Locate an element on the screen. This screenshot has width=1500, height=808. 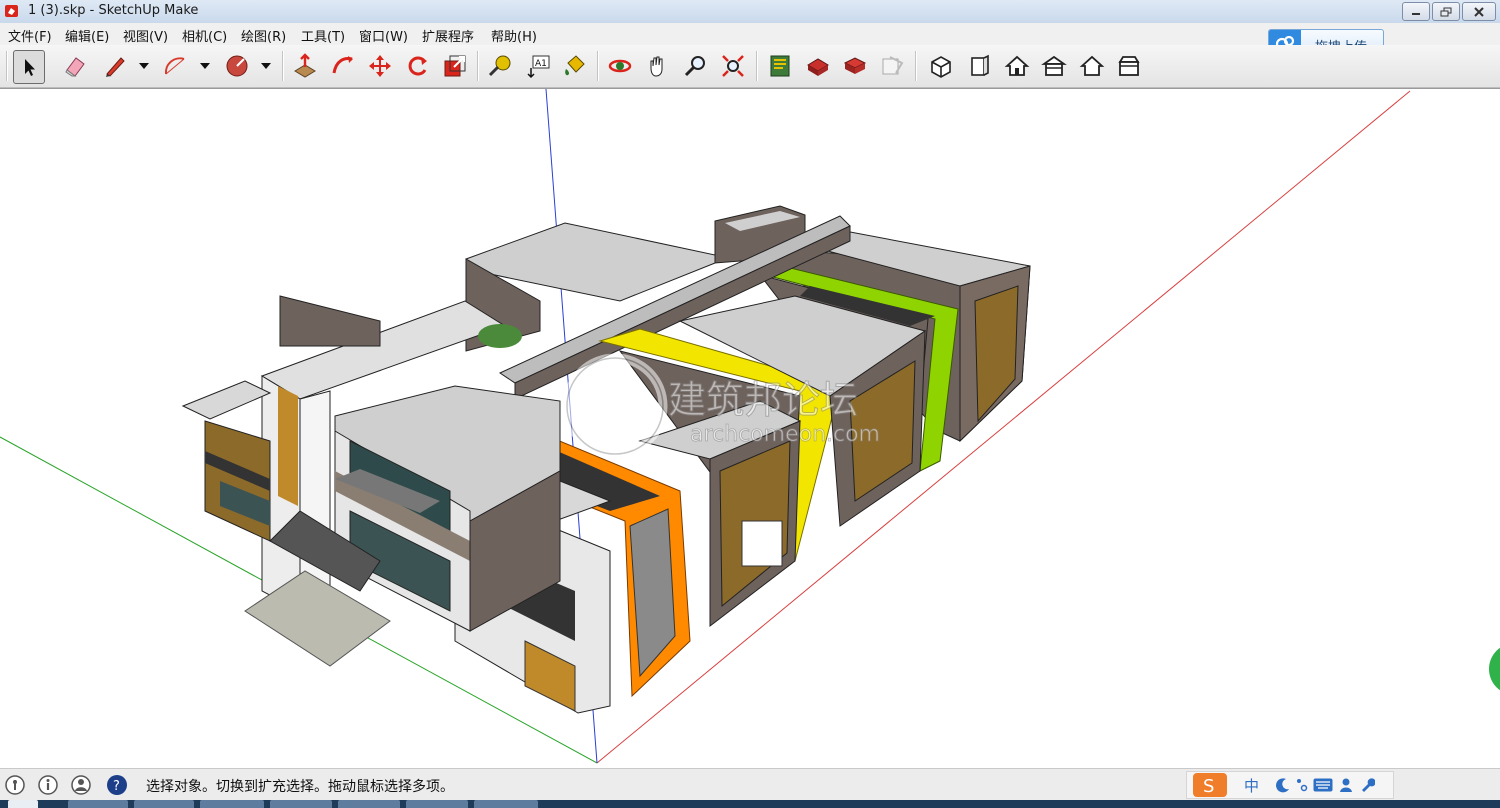
arc-dropdown is located at coordinates (205, 66).